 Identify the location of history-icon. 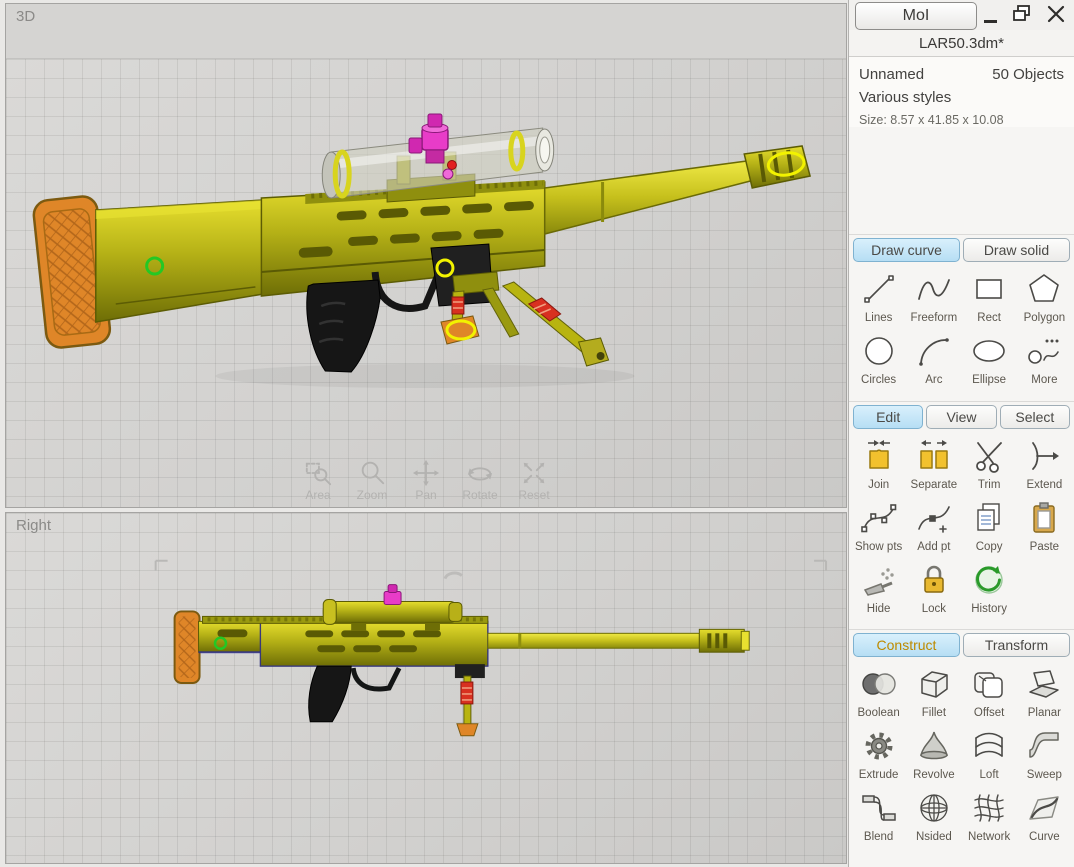
(989, 580).